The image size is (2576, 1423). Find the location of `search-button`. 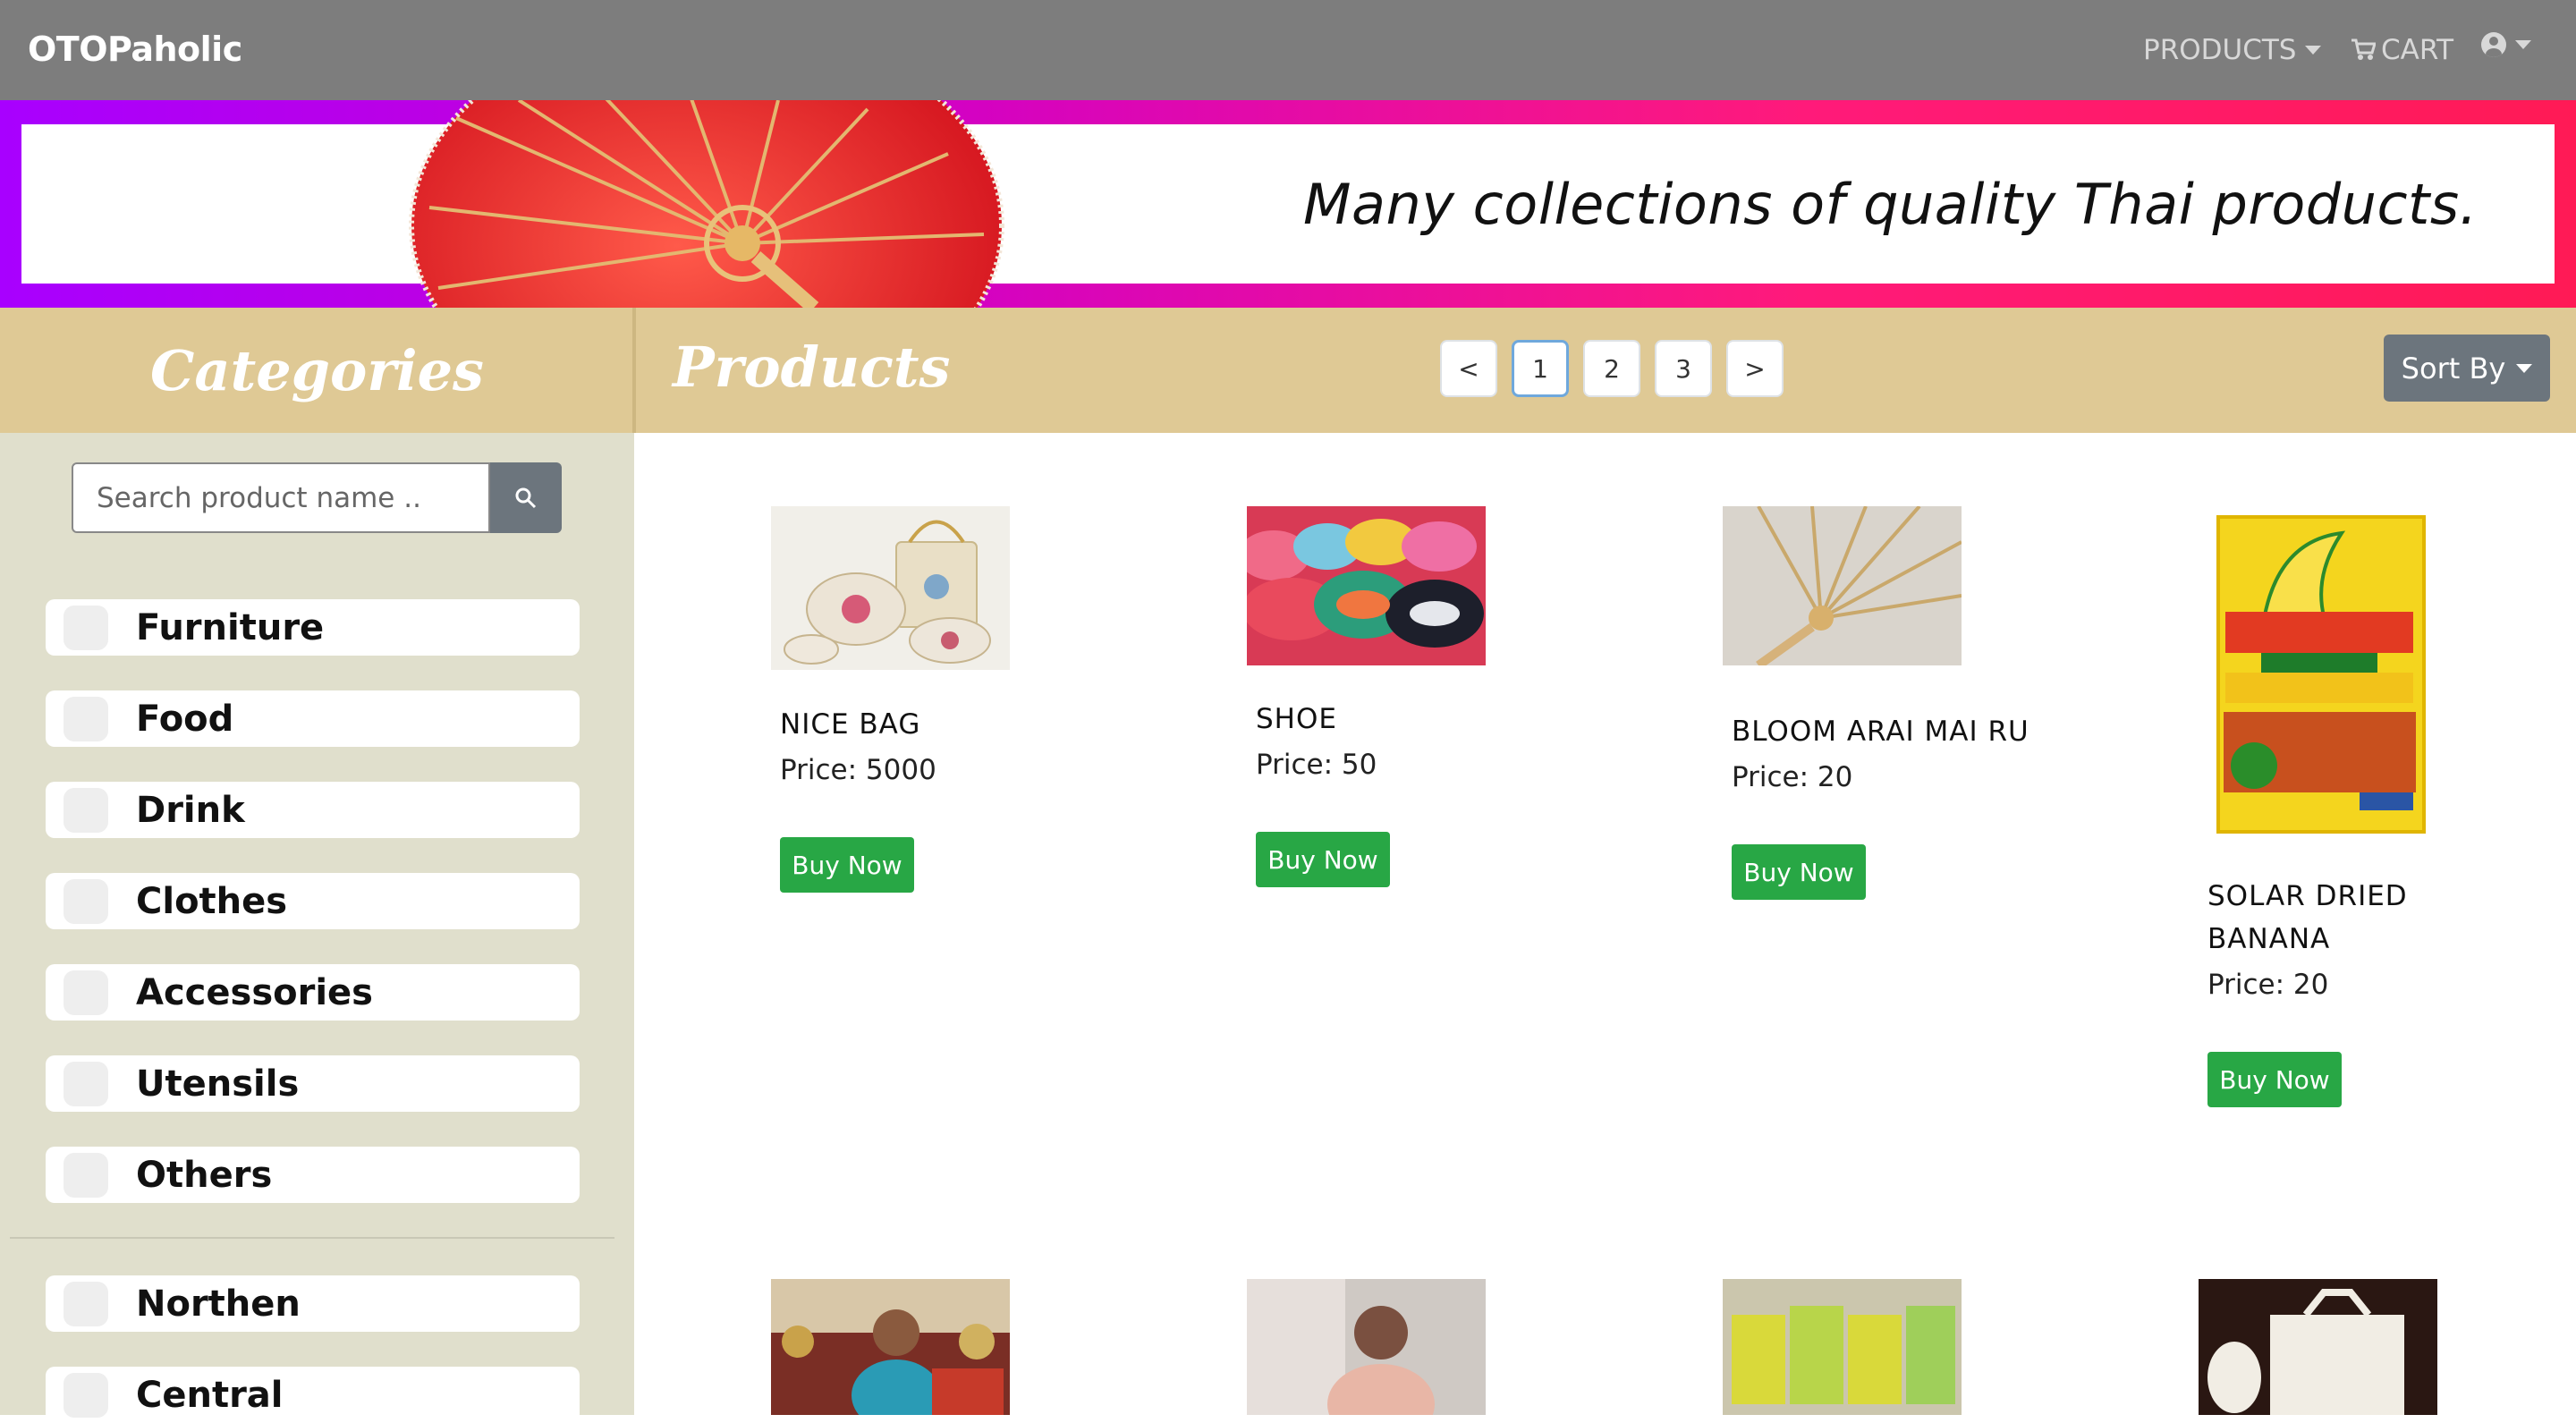

search-button is located at coordinates (526, 497).